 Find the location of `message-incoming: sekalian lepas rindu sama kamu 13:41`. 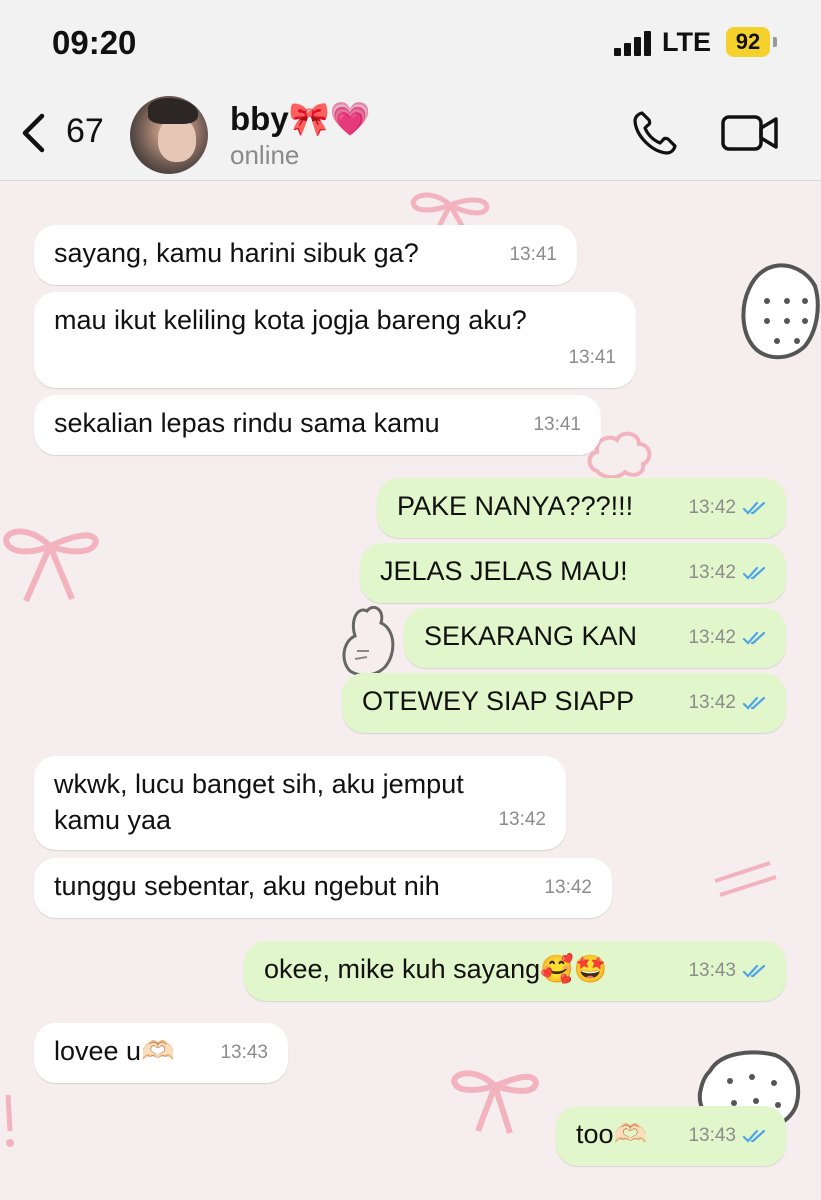

message-incoming: sekalian lepas rindu sama kamu 13:41 is located at coordinates (317, 425).